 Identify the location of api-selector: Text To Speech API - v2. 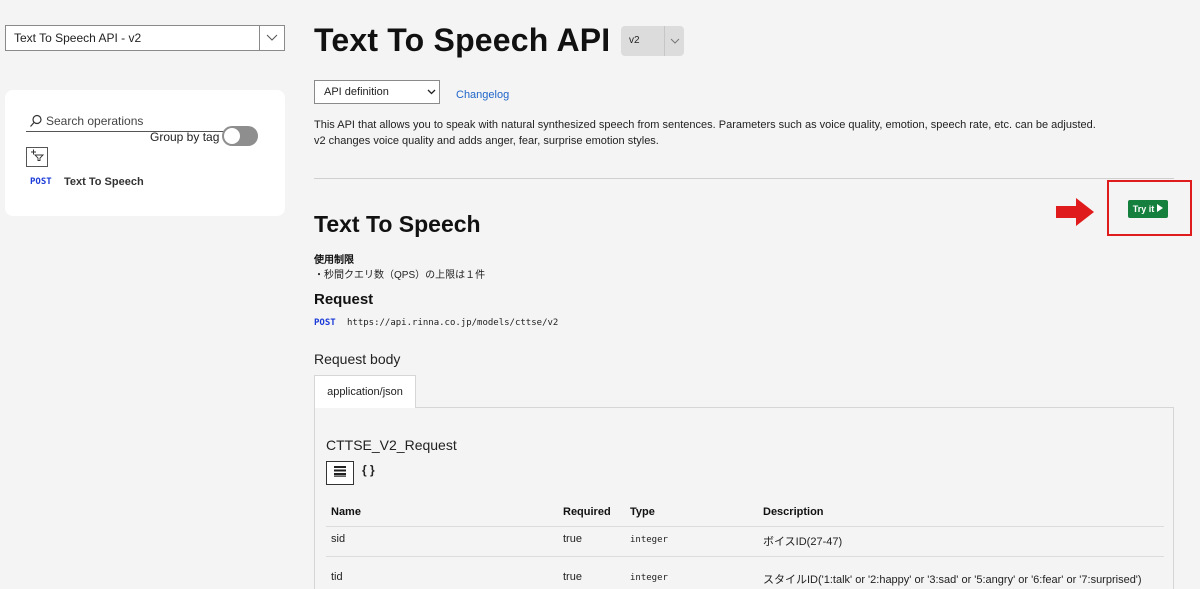
(145, 38).